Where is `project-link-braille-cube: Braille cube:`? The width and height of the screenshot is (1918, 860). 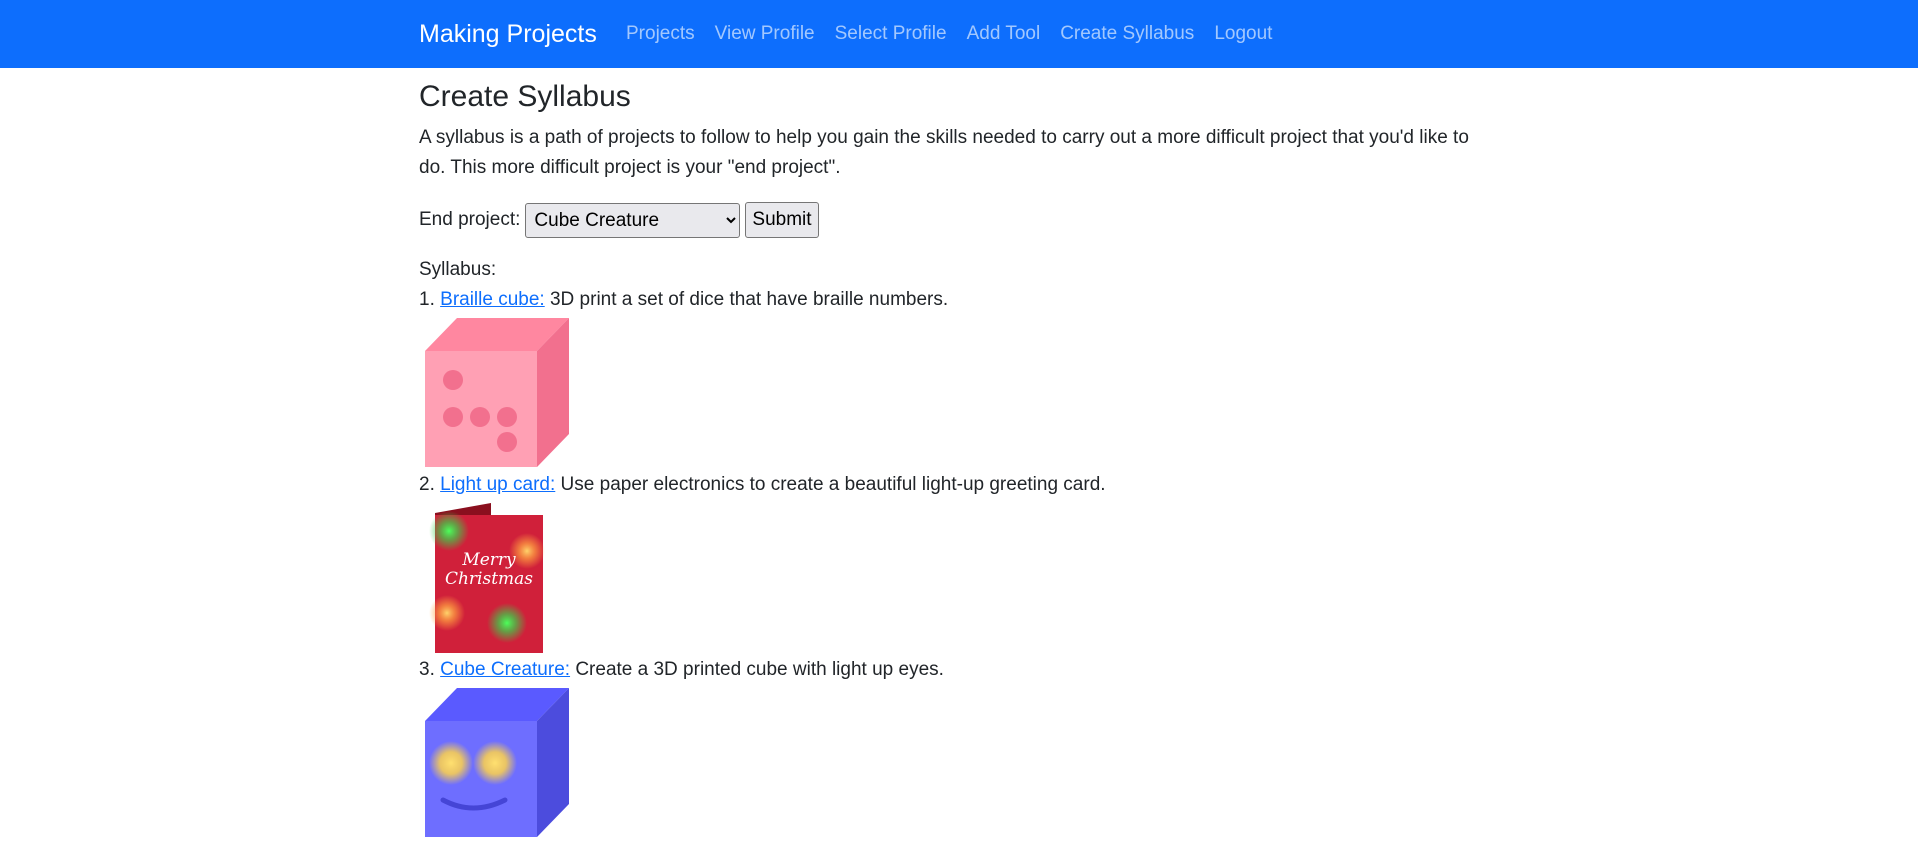
project-link-braille-cube: Braille cube: is located at coordinates (492, 299).